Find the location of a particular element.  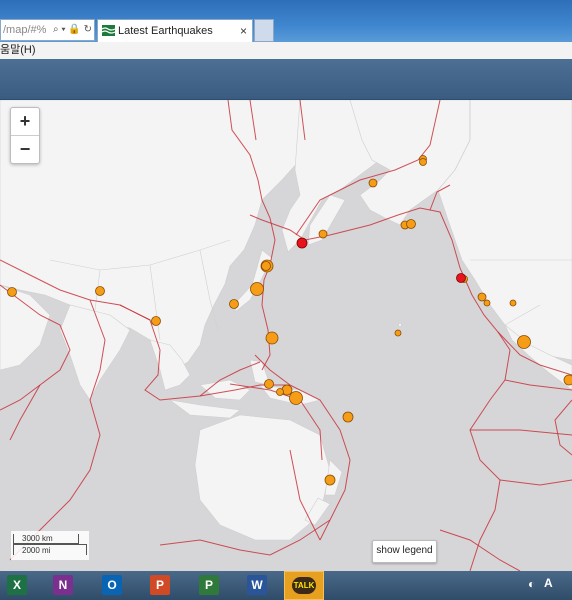

outlook-icon: O is located at coordinates (112, 585).